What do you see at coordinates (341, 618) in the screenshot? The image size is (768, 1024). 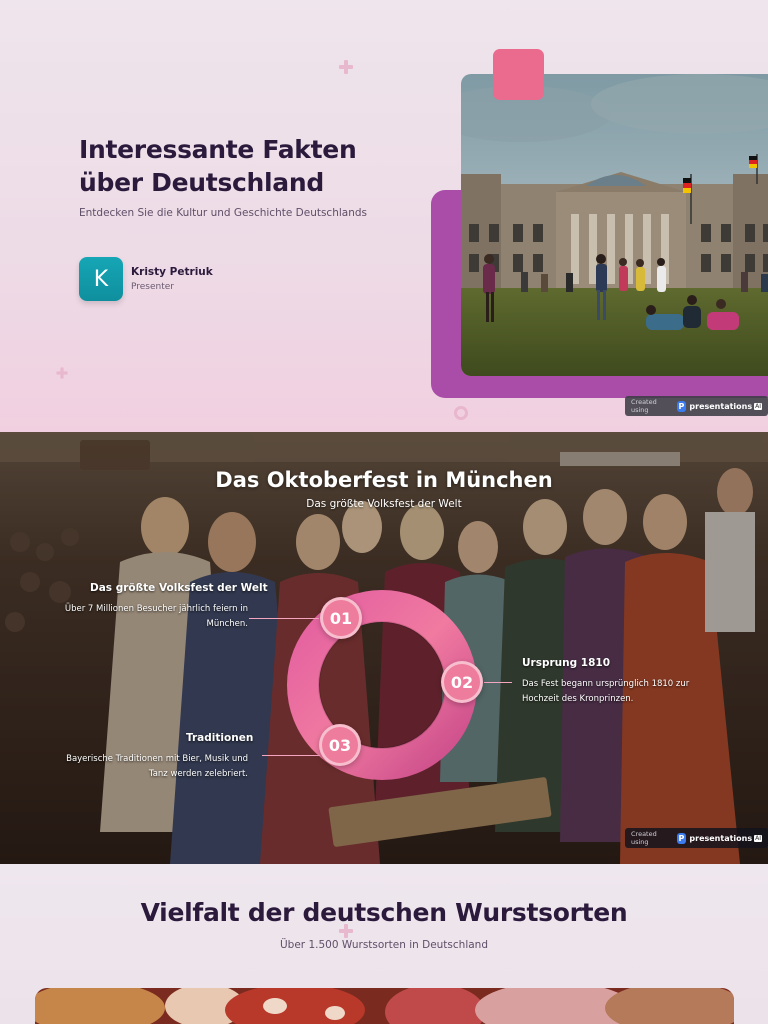 I see `marker-01: 01` at bounding box center [341, 618].